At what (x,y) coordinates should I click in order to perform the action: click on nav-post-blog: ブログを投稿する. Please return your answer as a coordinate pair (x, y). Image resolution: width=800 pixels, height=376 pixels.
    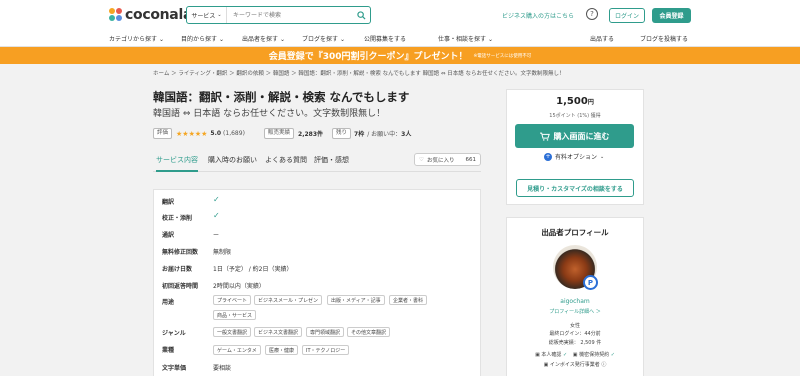
    Looking at the image, I should click on (664, 38).